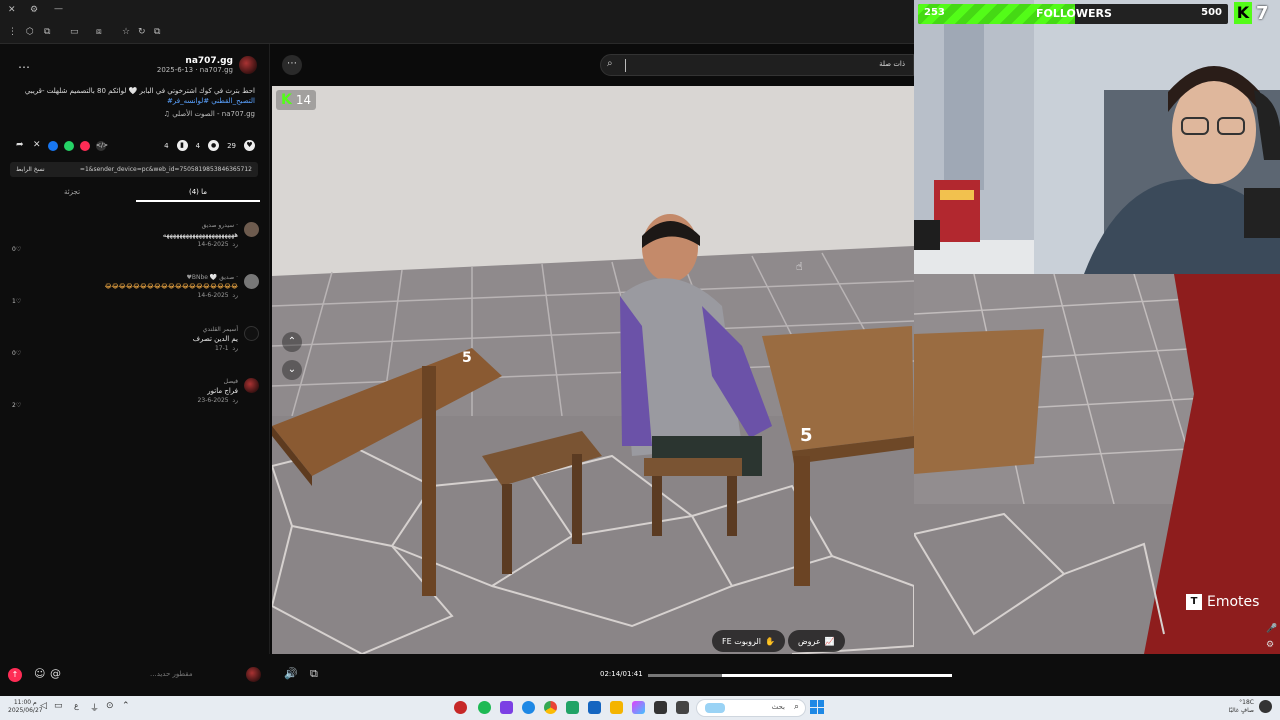 This screenshot has height=720, width=1280. What do you see at coordinates (30, 169) in the screenshot?
I see `copy-link-button: نسخ الرابط` at bounding box center [30, 169].